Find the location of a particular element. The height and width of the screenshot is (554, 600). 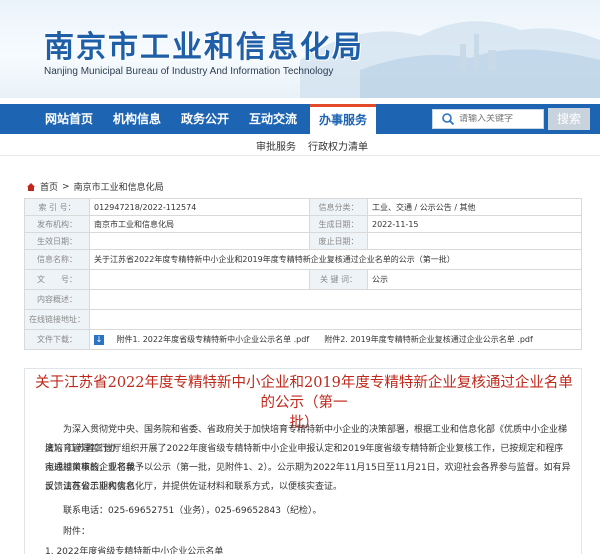

article-attach-item: 1. 2022年度省级专精特新中小企业公示名单 is located at coordinates (308, 548).